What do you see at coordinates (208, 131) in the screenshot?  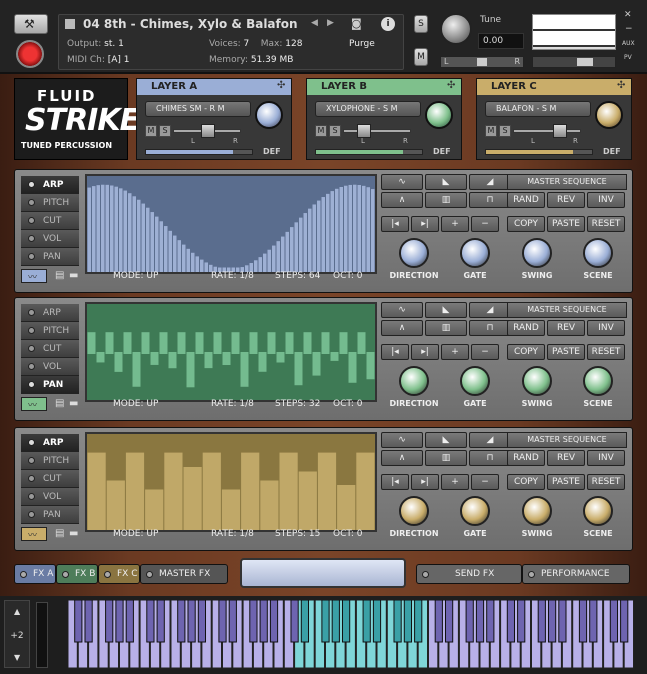 I see `layer-a-pan-thumb` at bounding box center [208, 131].